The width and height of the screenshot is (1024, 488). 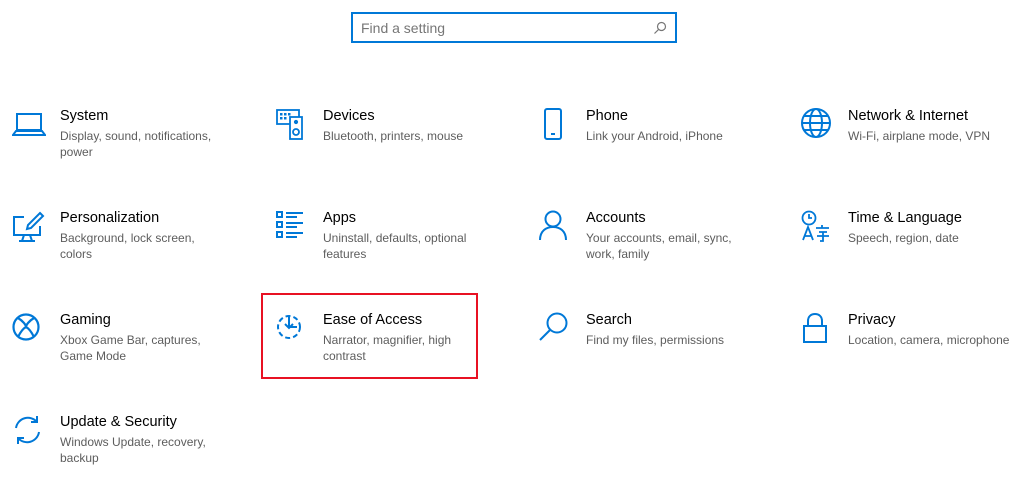 What do you see at coordinates (659, 246) in the screenshot?
I see `tile-description: Your accounts, email, sync, work, family` at bounding box center [659, 246].